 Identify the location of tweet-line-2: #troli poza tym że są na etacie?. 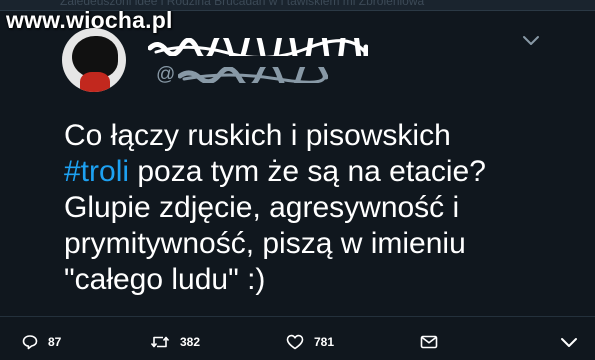
(314, 172).